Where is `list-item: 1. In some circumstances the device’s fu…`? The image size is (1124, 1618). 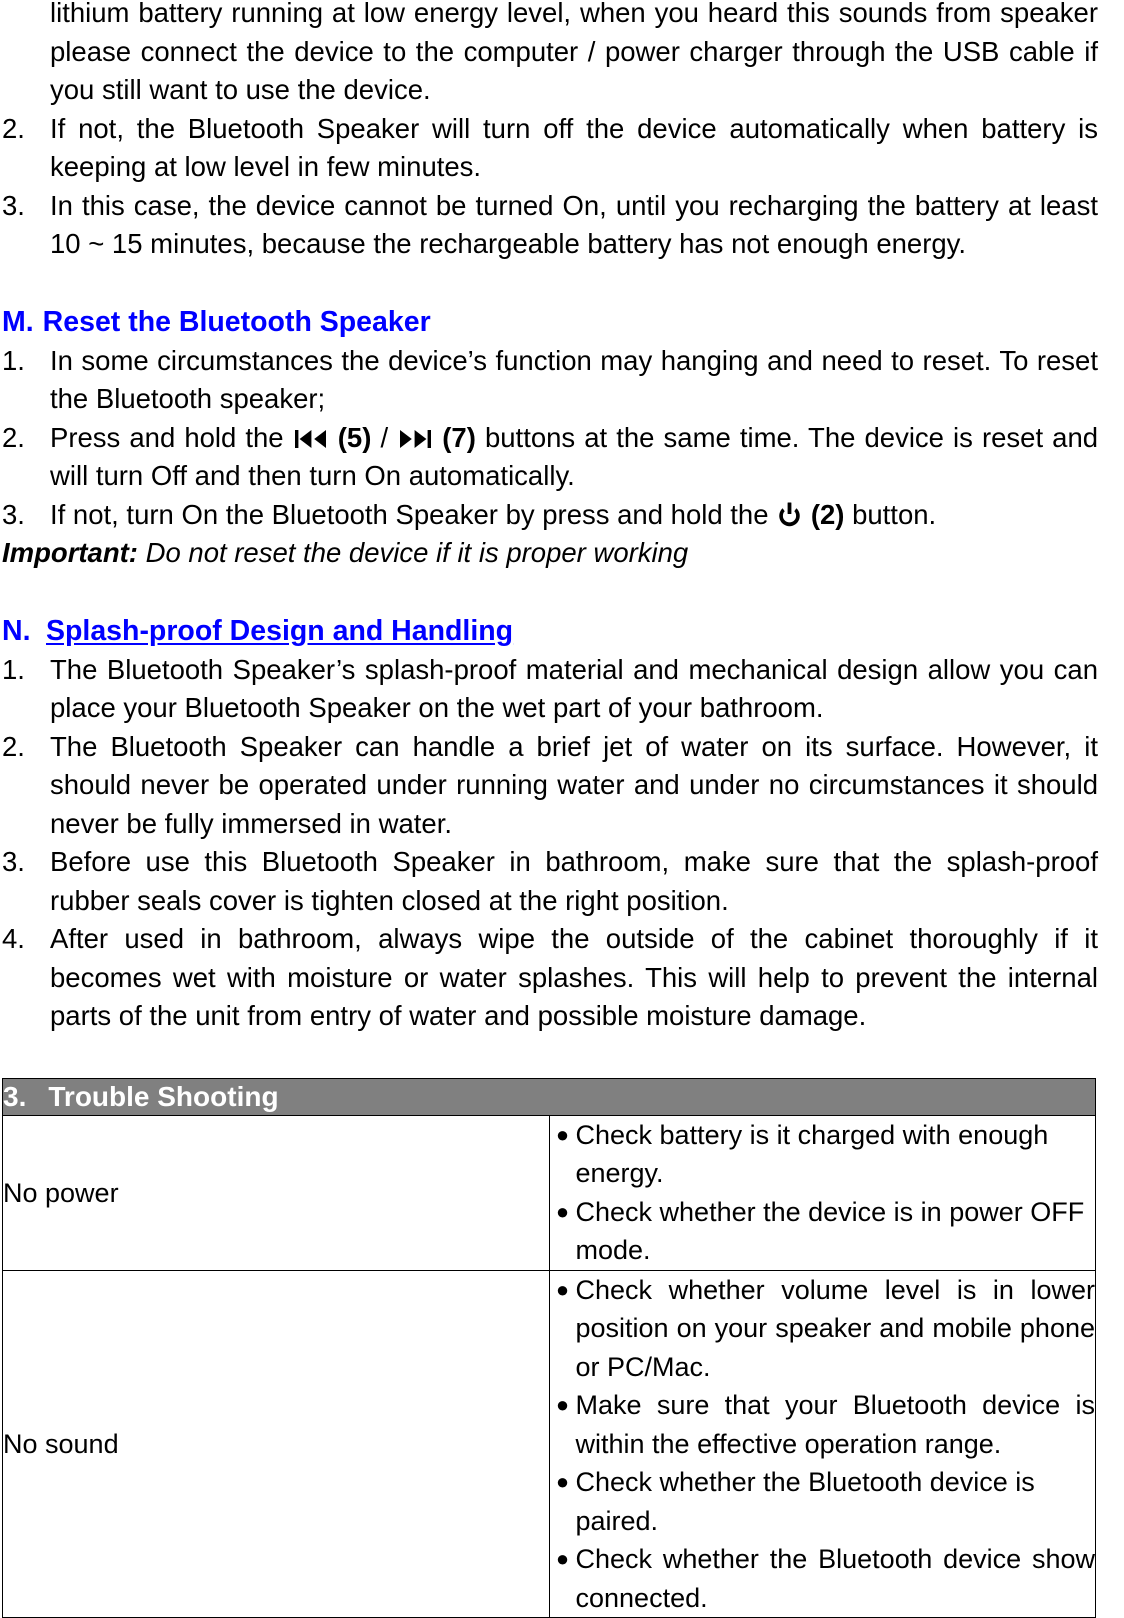
list-item: 1. In some circumstances the device’s fu… is located at coordinates (550, 380).